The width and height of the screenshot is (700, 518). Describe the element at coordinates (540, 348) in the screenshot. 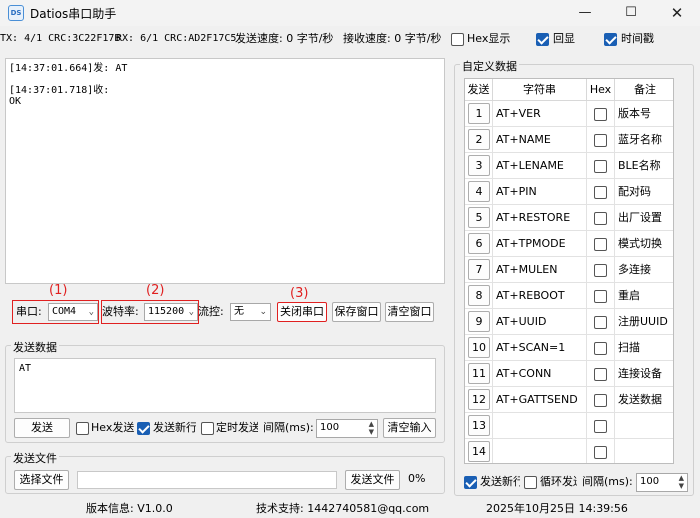

I see `command-cell: AT+SCAN=1` at that location.